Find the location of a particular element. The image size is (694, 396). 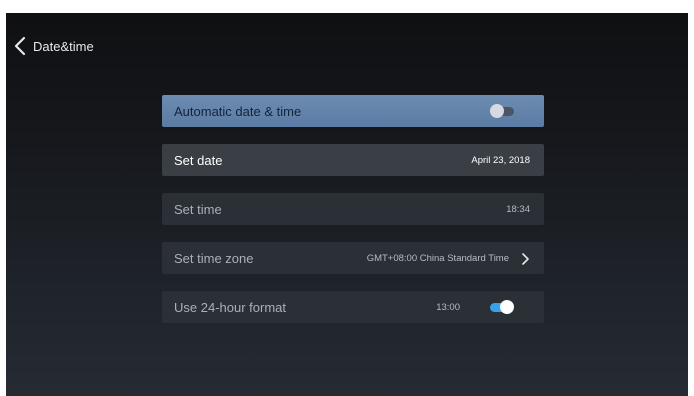

set-time-value: 18:34 is located at coordinates (518, 209).